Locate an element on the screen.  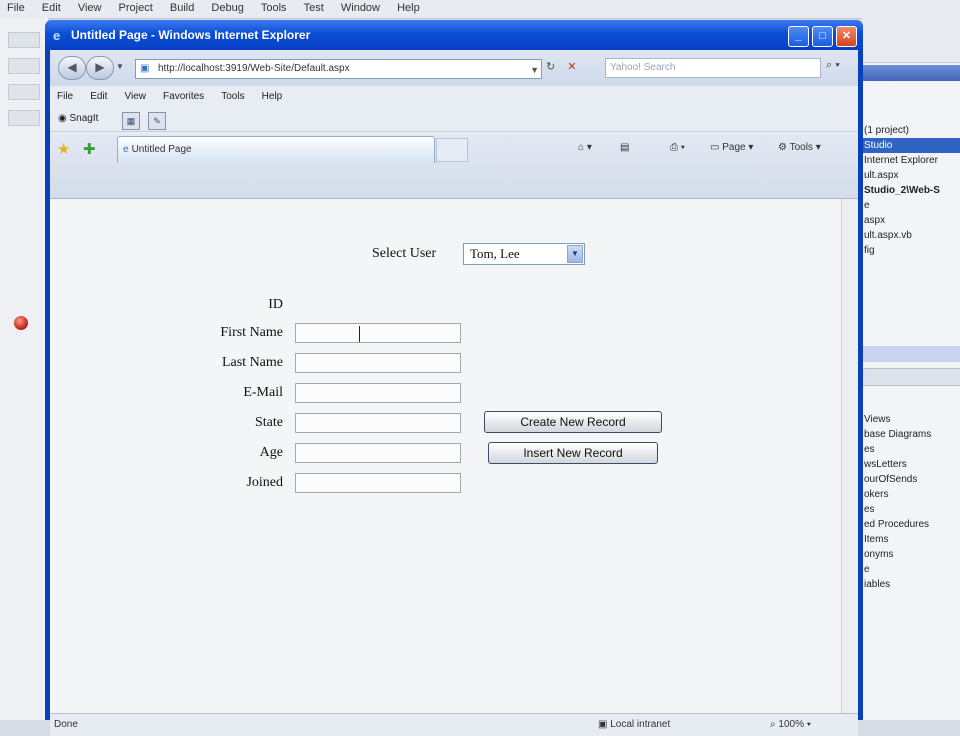
solution-item: fig is located at coordinates (911, 250).